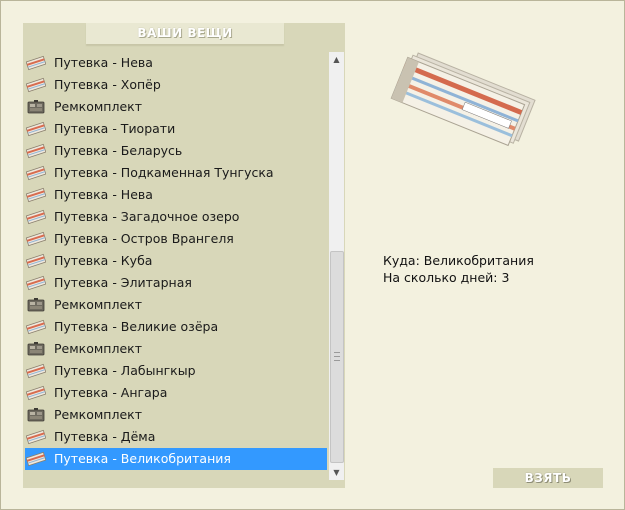 The width and height of the screenshot is (625, 510). I want to click on list-item-label: Путевка - Куба, so click(103, 260).